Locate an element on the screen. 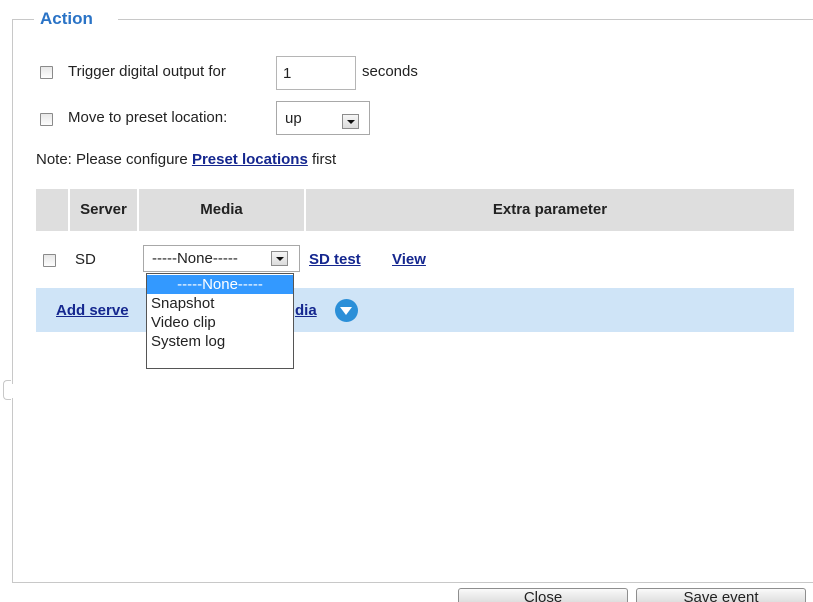 Image resolution: width=813 pixels, height=602 pixels. server-name: SD is located at coordinates (85, 259).